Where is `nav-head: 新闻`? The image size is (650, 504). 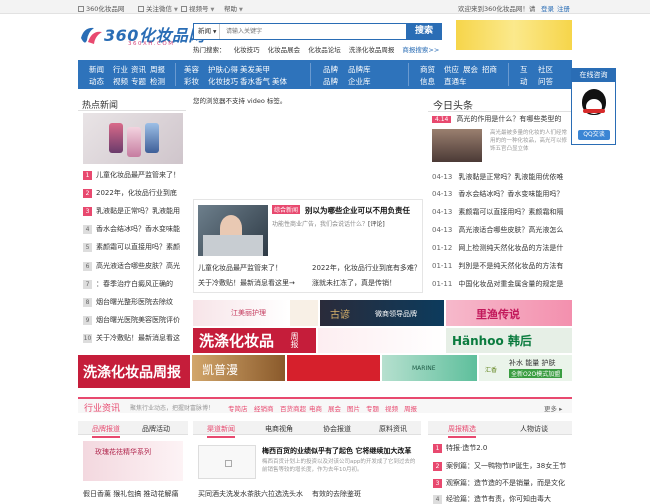
nav-head: 新闻 is located at coordinates (96, 69).